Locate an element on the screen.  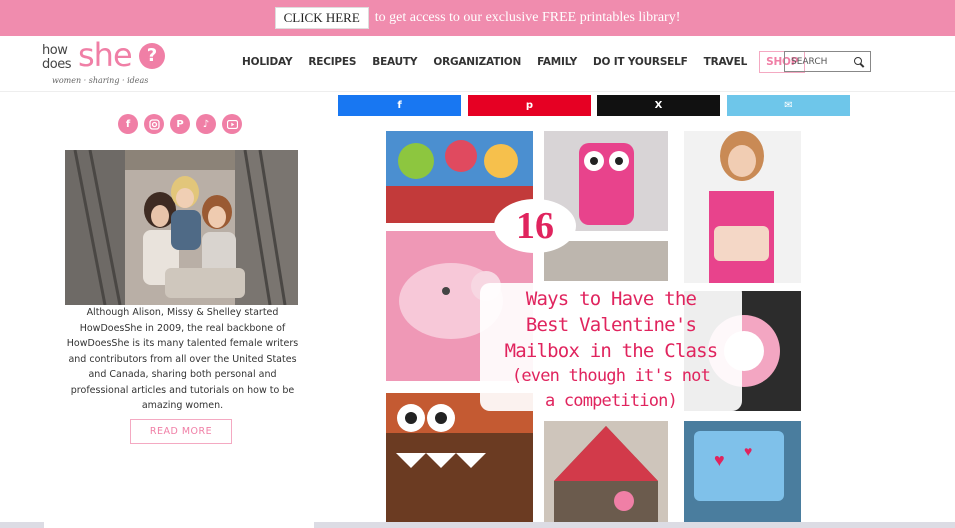
share-pinterest-button: p is located at coordinates (529, 105).